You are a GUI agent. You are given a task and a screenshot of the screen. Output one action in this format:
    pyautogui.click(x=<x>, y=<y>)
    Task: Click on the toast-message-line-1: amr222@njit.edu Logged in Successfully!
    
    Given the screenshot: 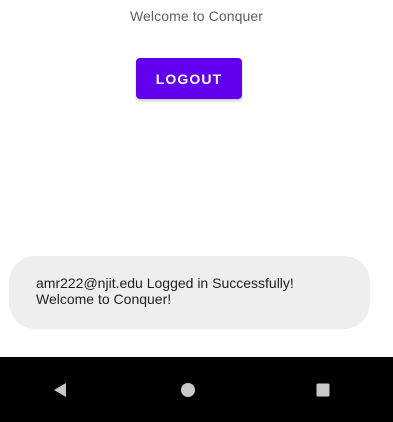 What is the action you would take?
    pyautogui.click(x=165, y=283)
    